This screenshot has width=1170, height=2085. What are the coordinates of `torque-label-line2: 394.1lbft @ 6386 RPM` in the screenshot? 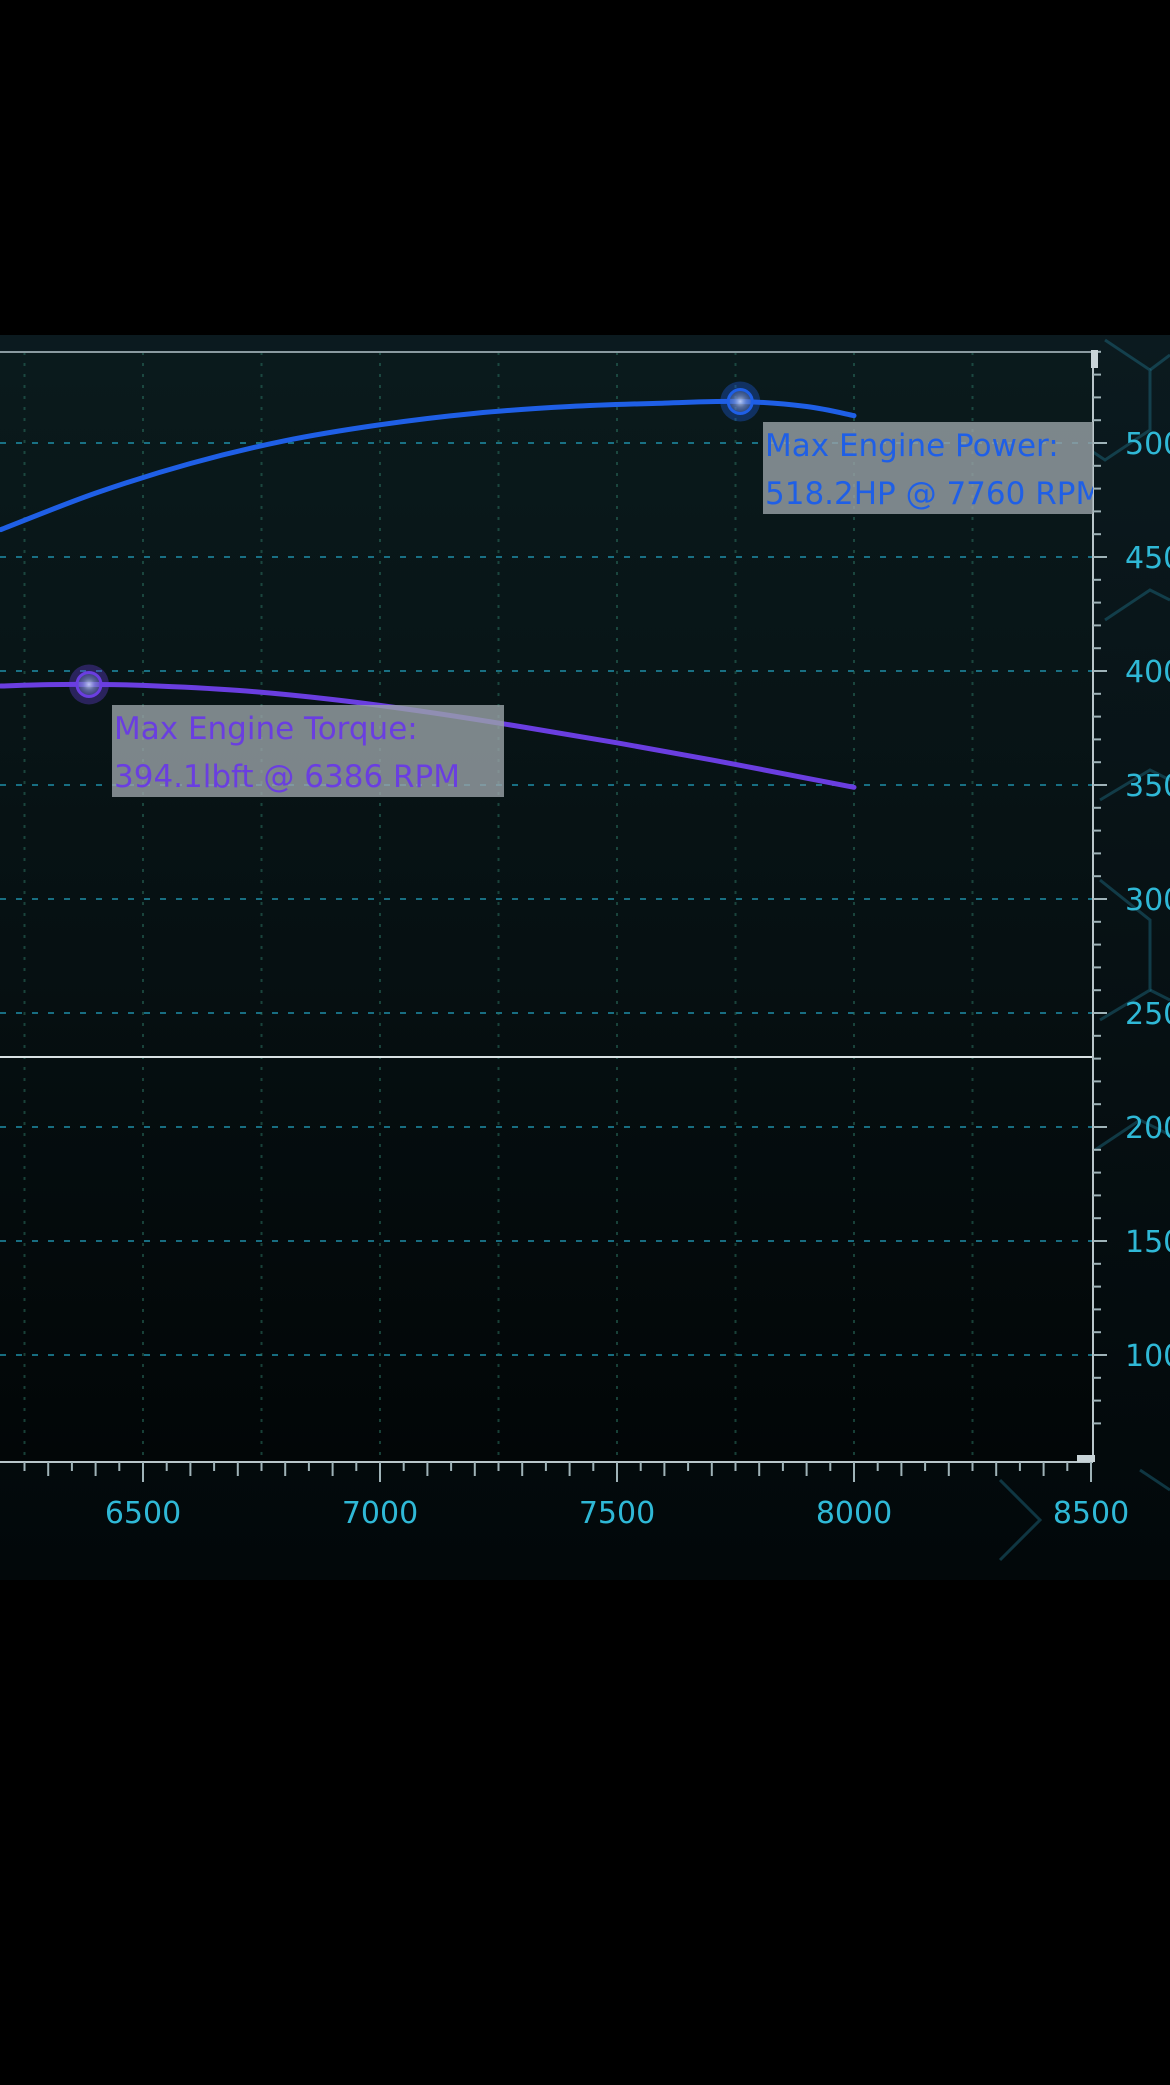 It's located at (287, 777).